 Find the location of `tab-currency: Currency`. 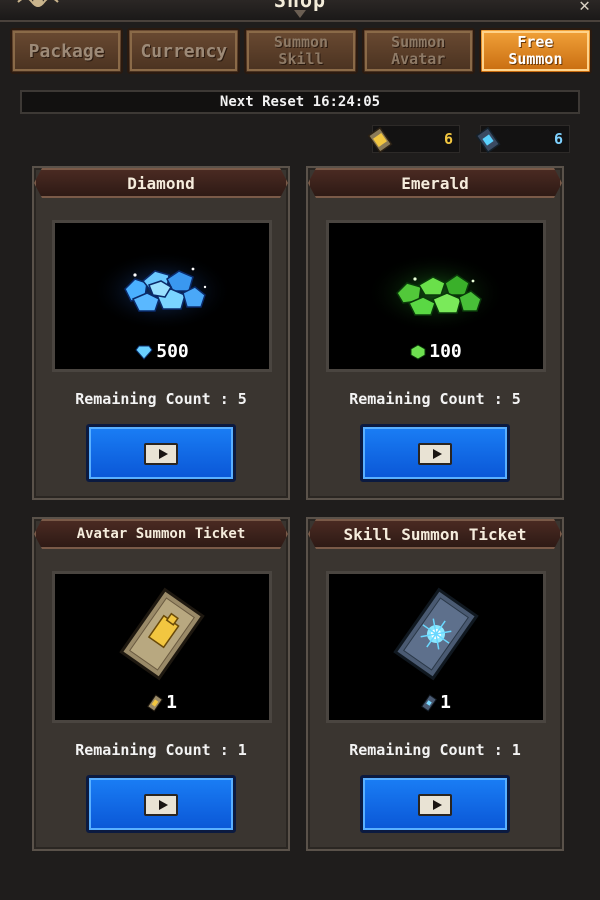

tab-currency: Currency is located at coordinates (184, 51).